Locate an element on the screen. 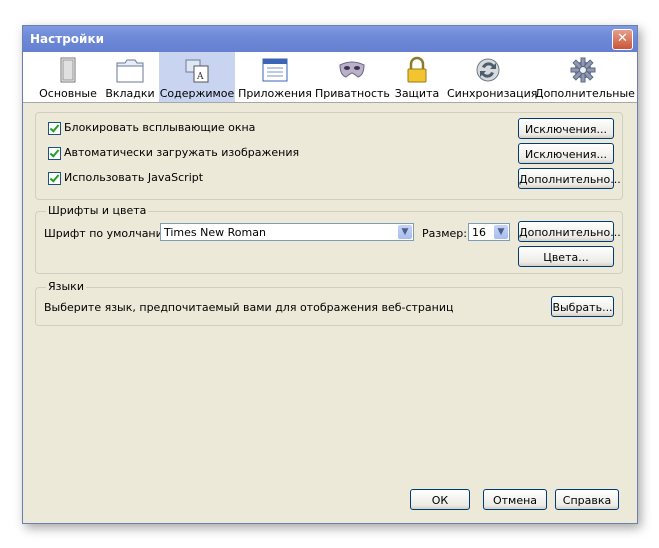 The height and width of the screenshot is (548, 659). applications-icon is located at coordinates (275, 70).